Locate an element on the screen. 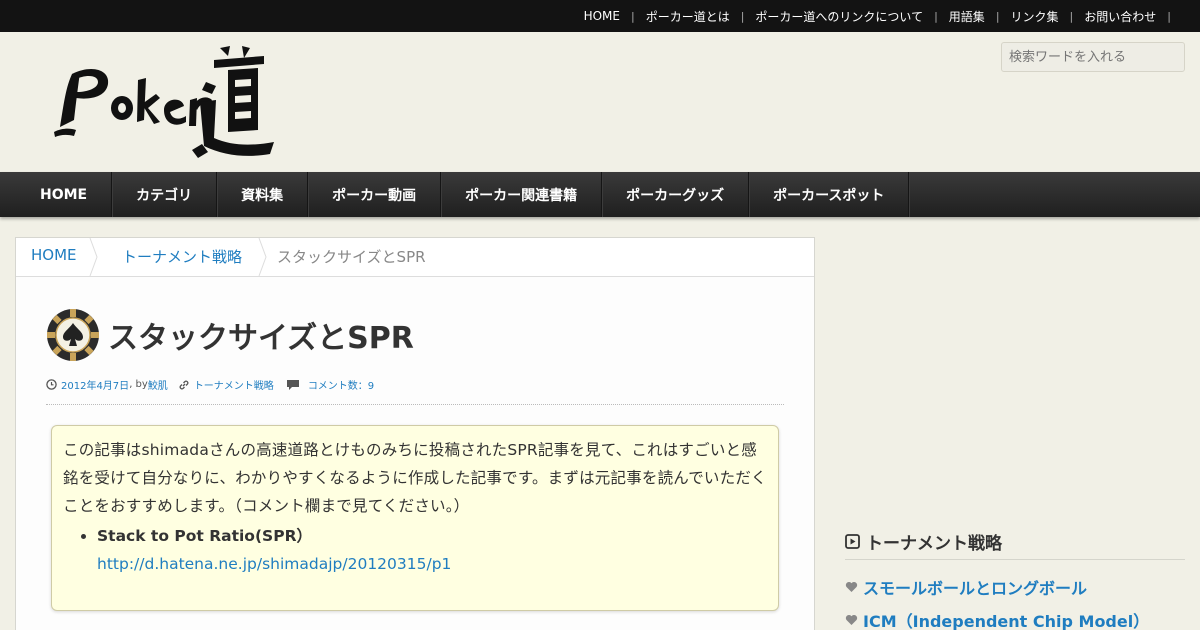 The width and height of the screenshot is (1200, 630). main-nav-label: ポーカーグッズ is located at coordinates (675, 195).